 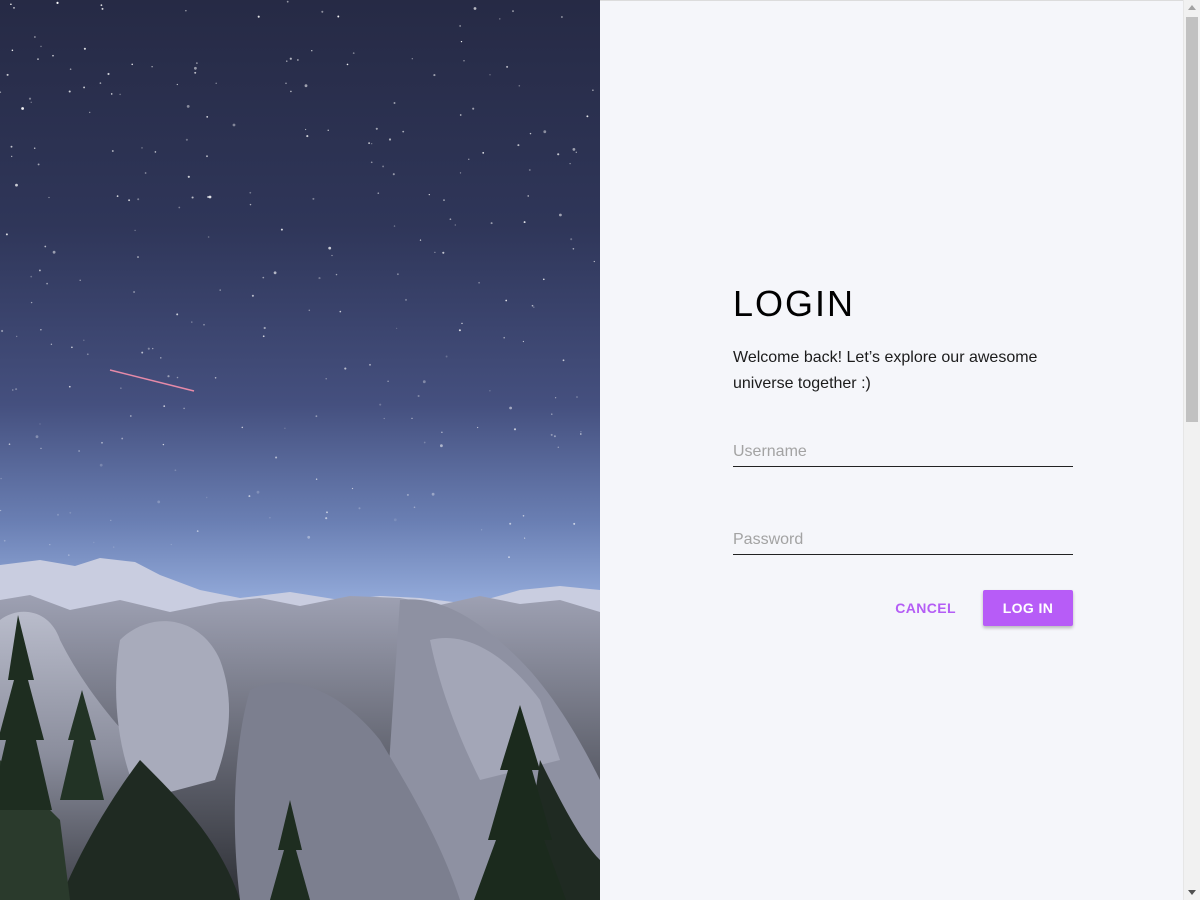 What do you see at coordinates (152, 380) in the screenshot?
I see `meteor-streak` at bounding box center [152, 380].